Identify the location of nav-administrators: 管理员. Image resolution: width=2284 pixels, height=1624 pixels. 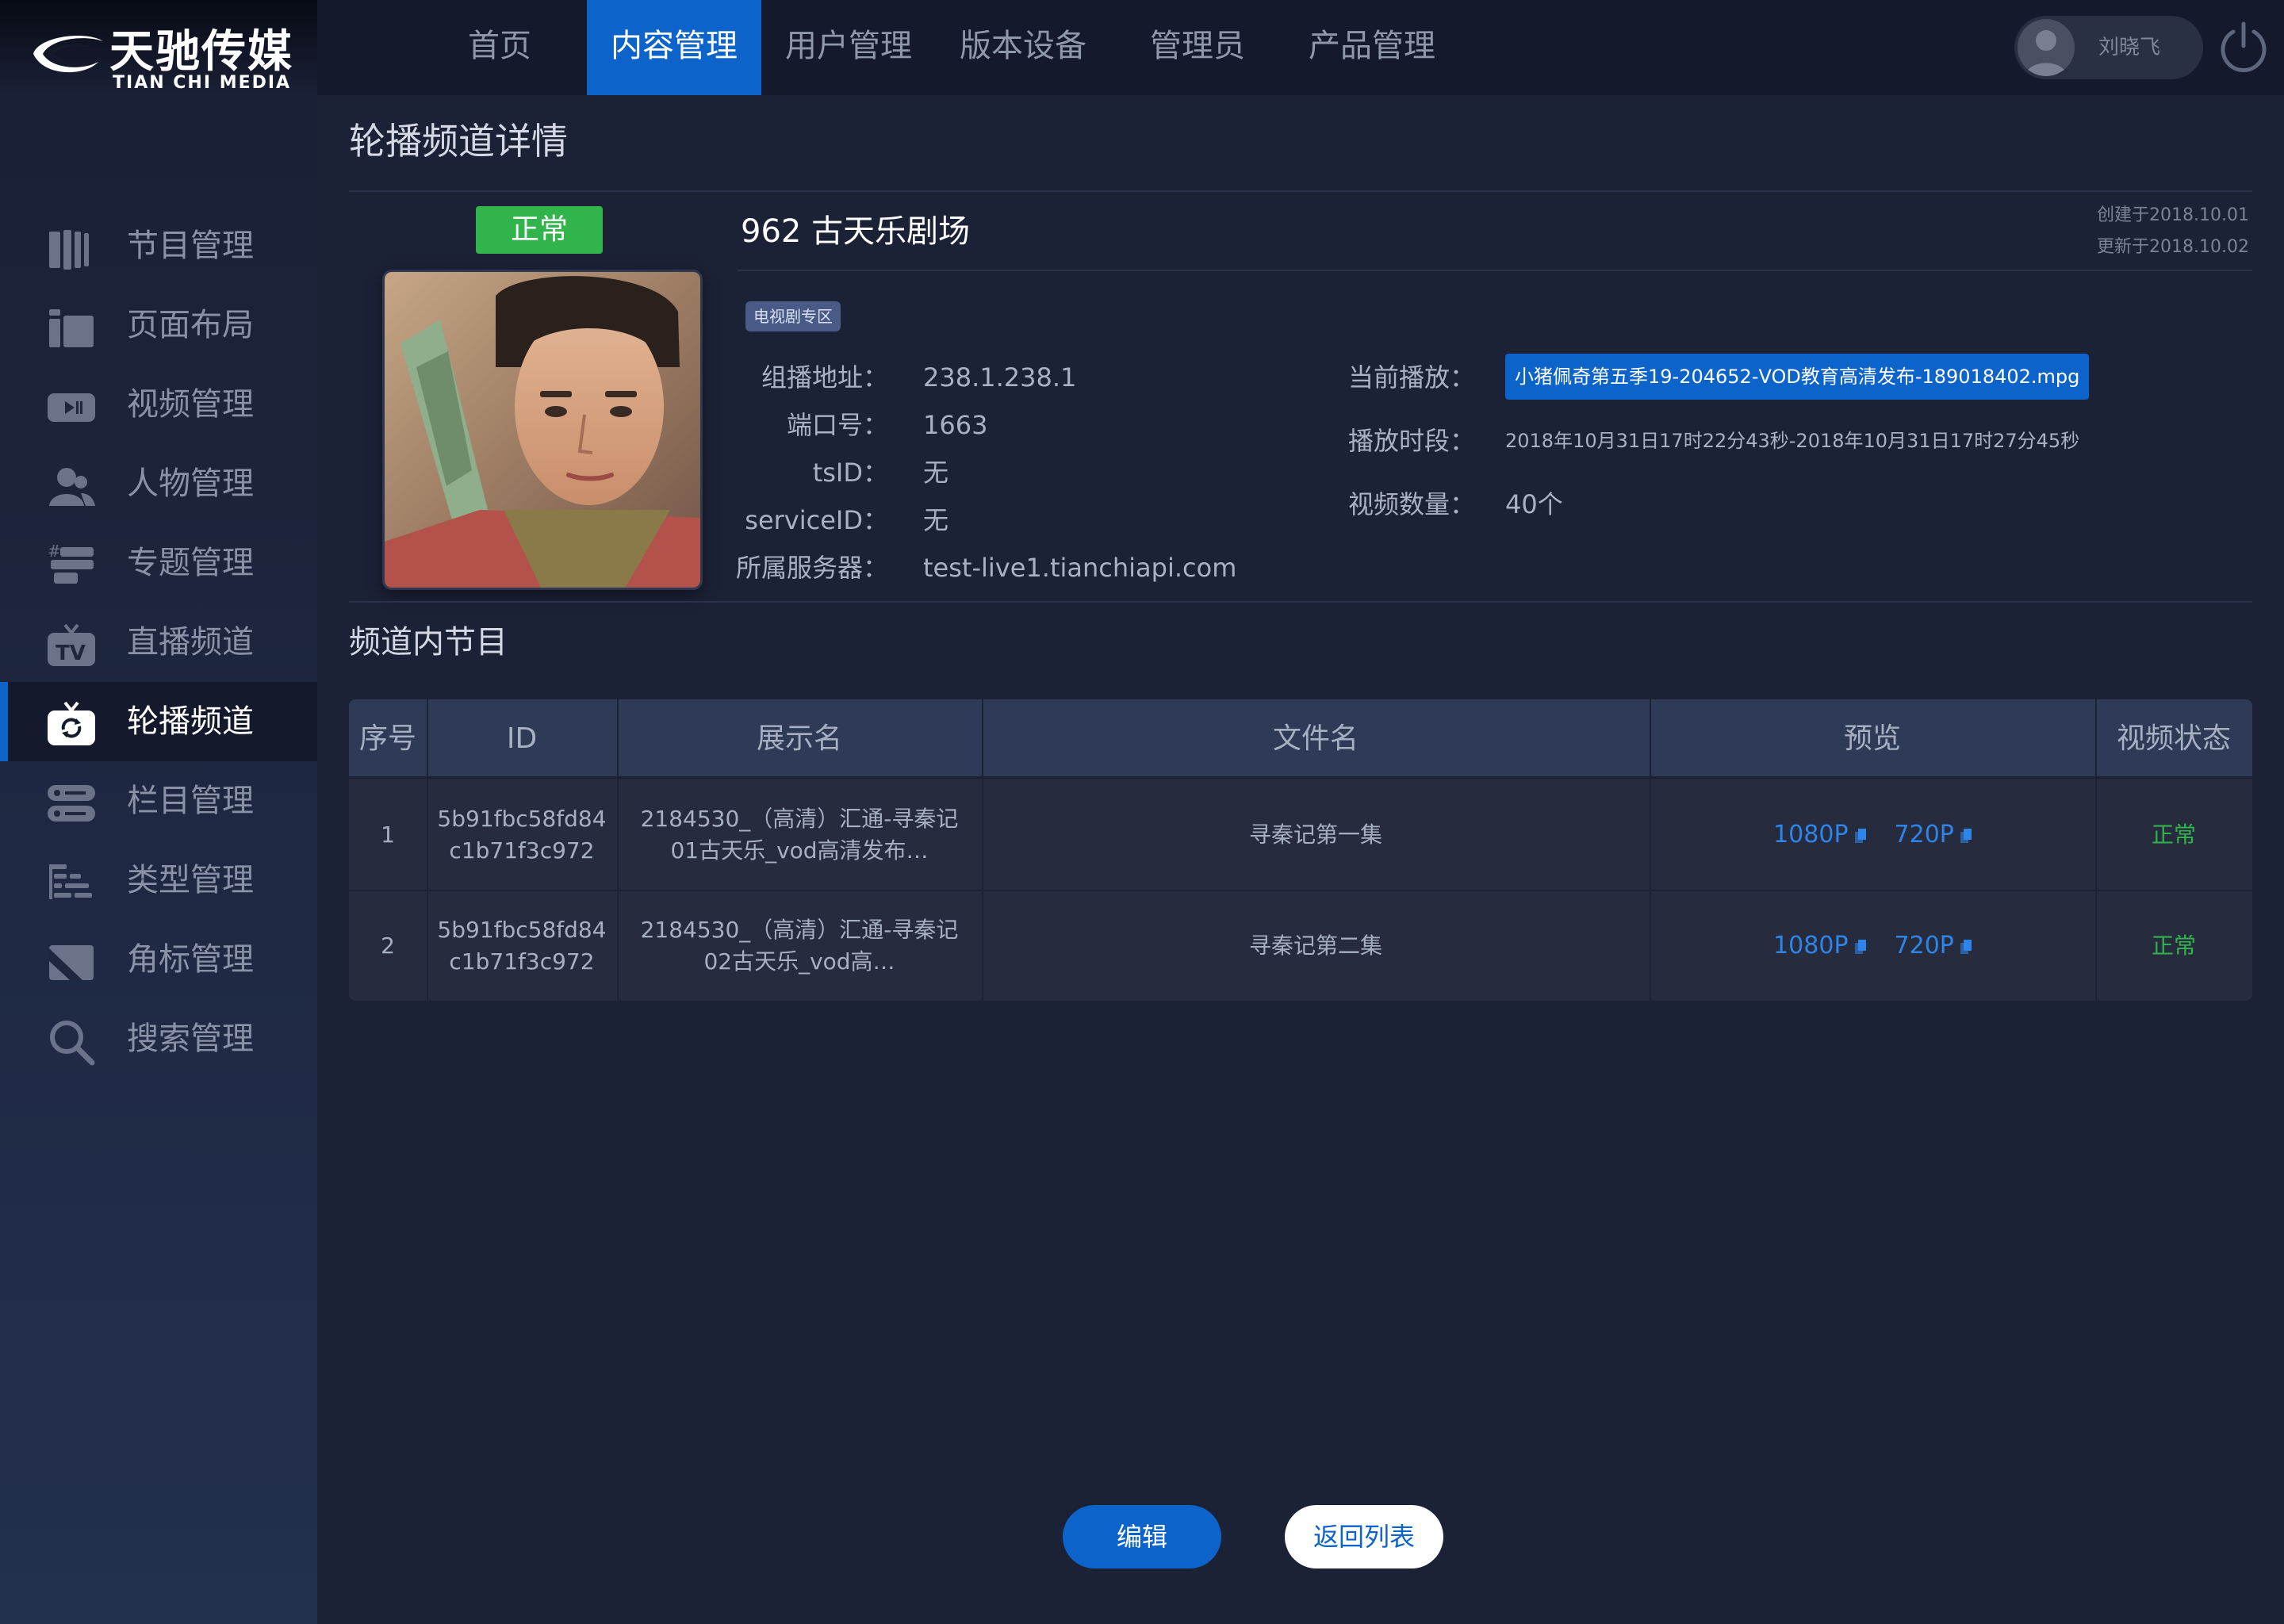
(1197, 47).